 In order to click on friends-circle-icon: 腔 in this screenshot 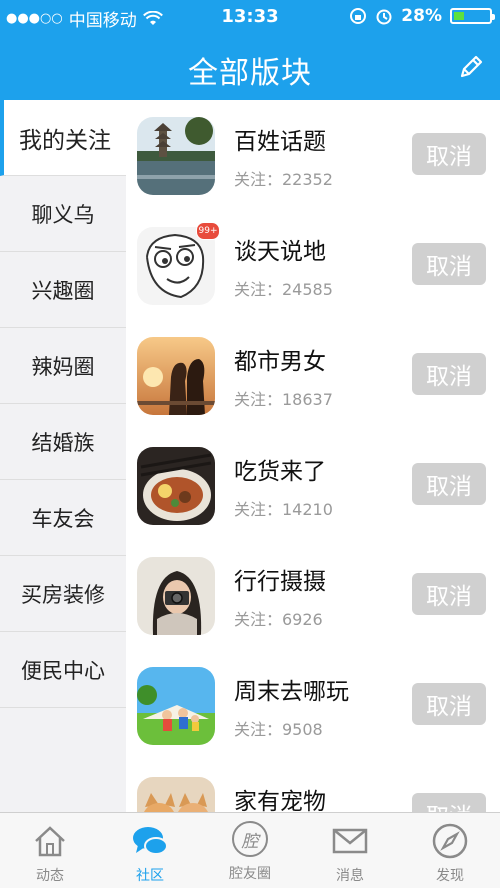, I will do `click(250, 839)`.